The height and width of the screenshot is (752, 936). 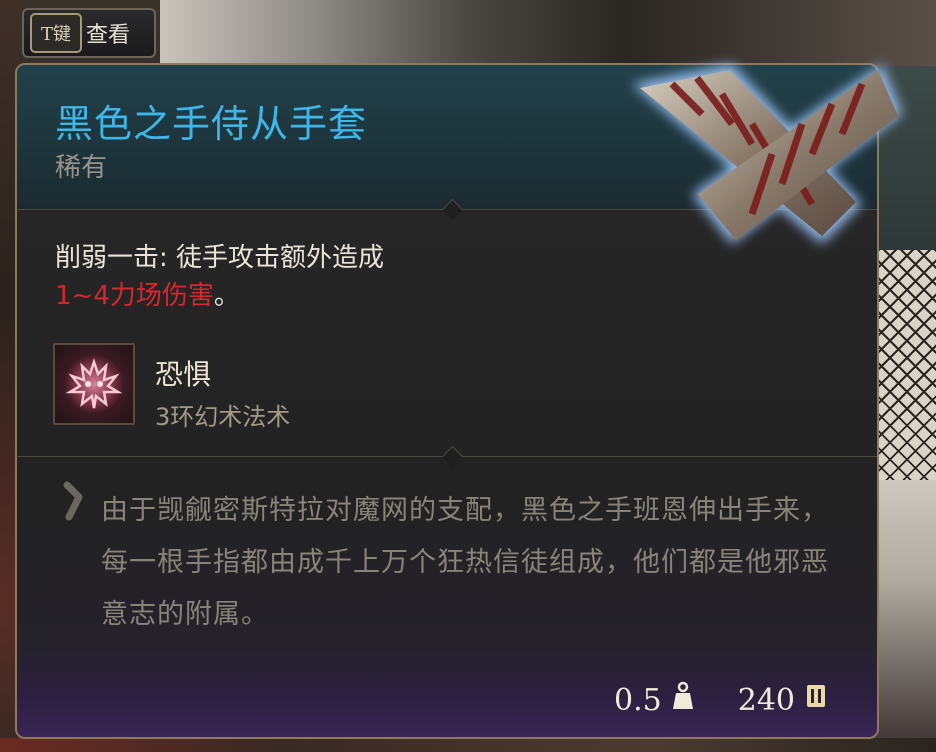 What do you see at coordinates (907, 365) in the screenshot?
I see `background-lattice-window` at bounding box center [907, 365].